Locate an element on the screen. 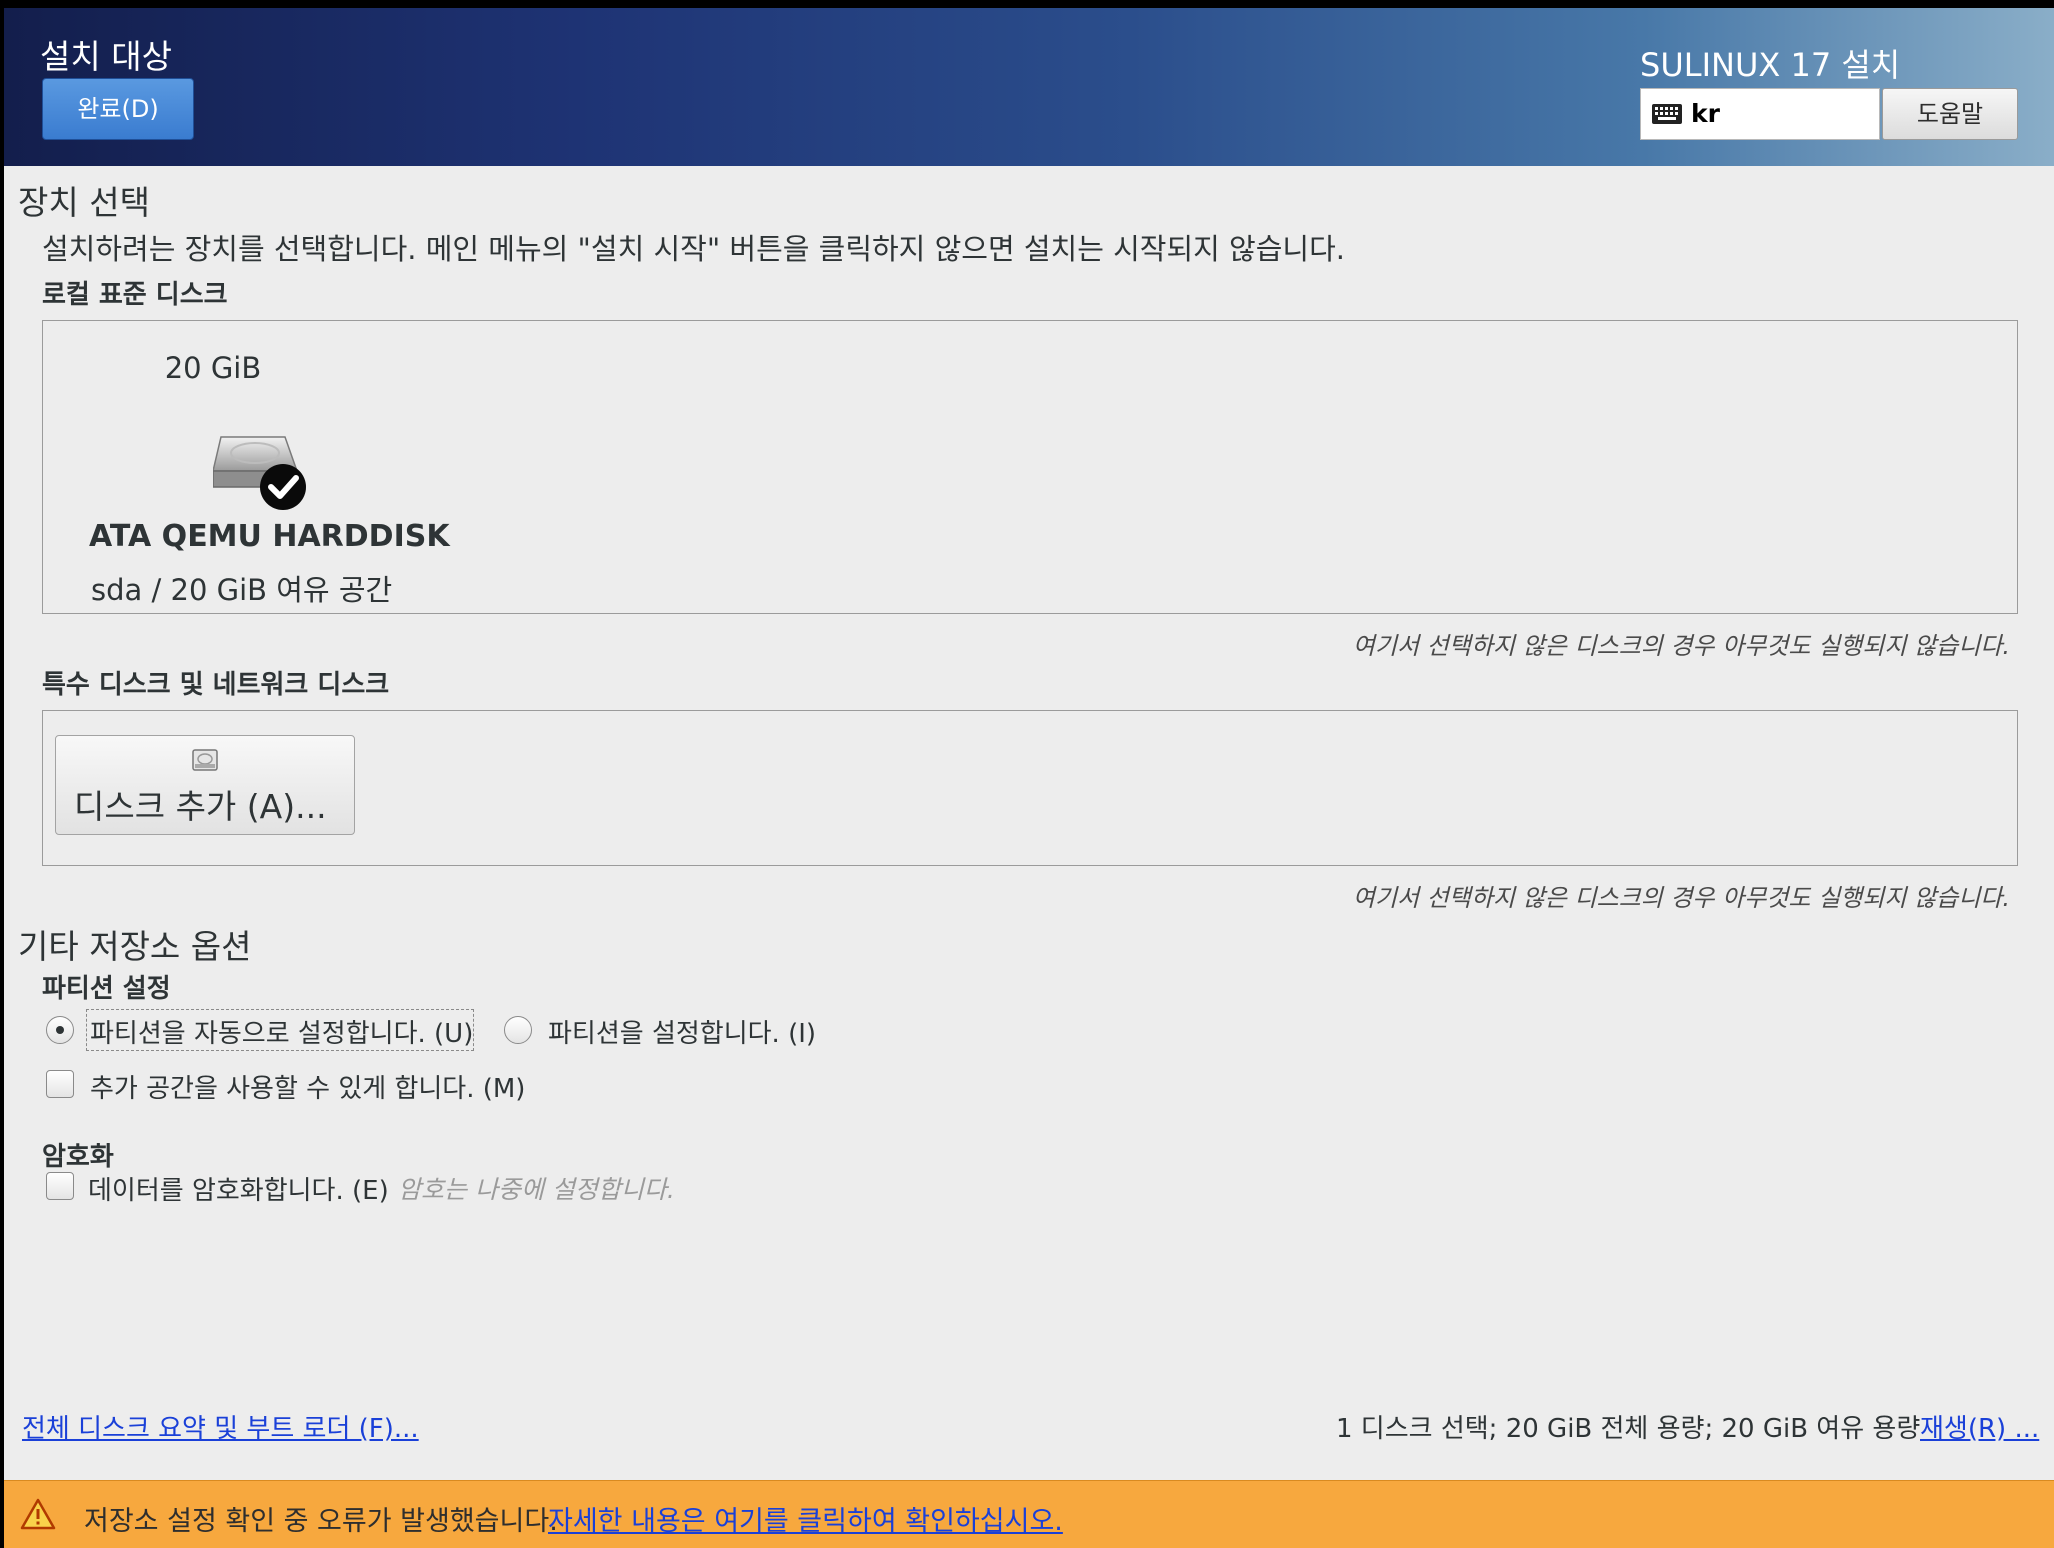  disk-size: 20 GiB is located at coordinates (213, 368).